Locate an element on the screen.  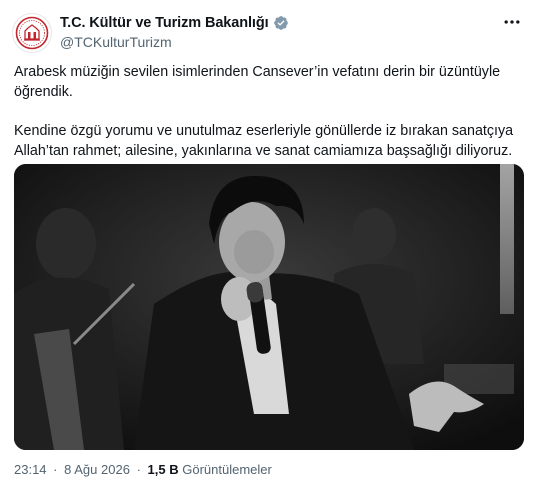
tweet-time: 23:14 is located at coordinates (30, 469).